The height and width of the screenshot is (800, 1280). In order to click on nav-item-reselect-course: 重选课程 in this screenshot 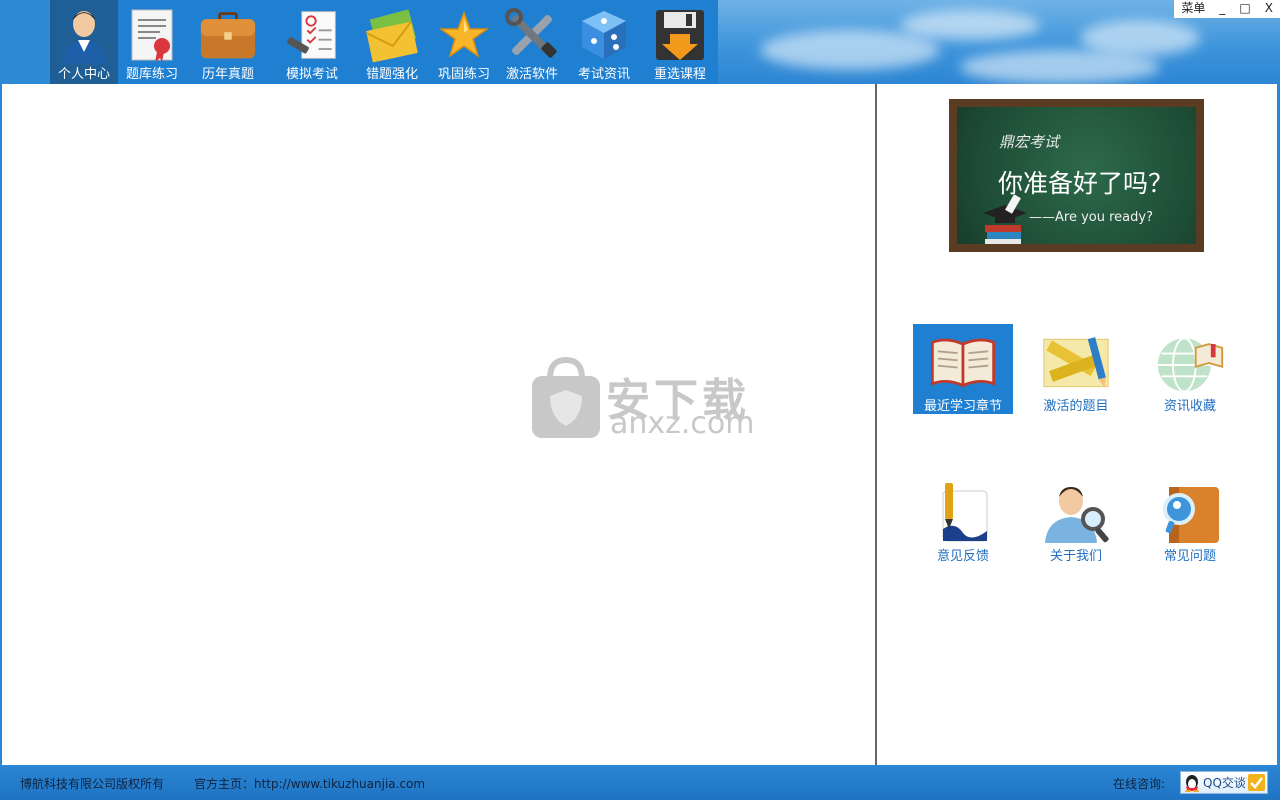, I will do `click(680, 42)`.